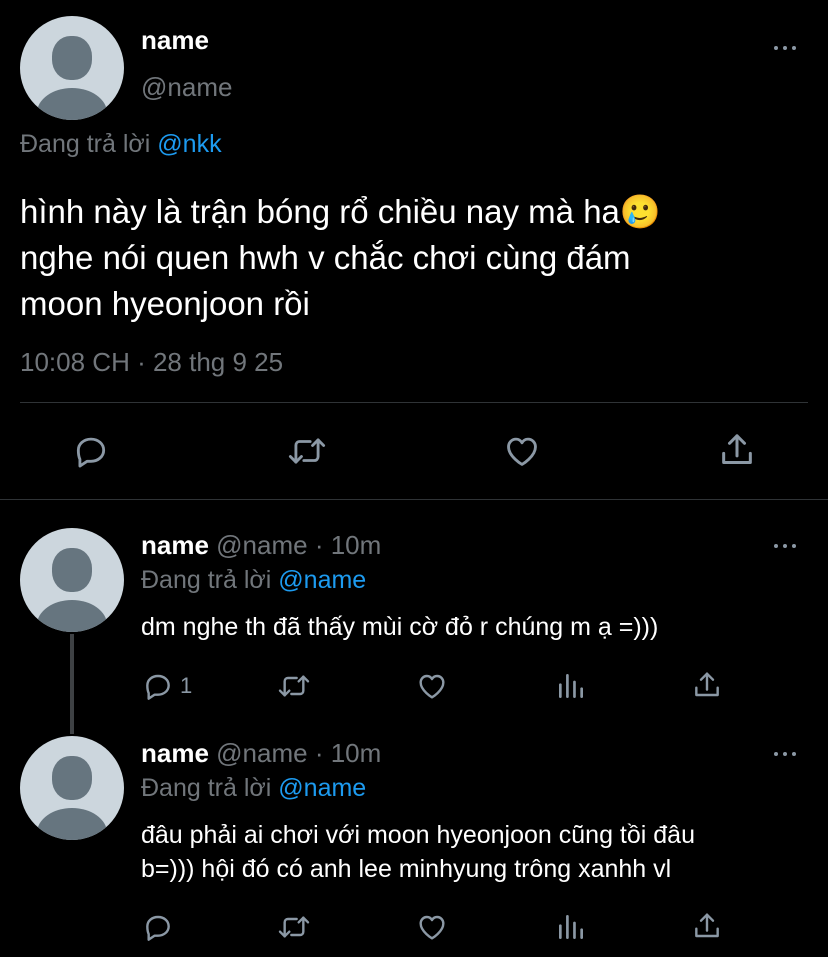 The height and width of the screenshot is (957, 828). What do you see at coordinates (72, 684) in the screenshot?
I see `thread-line` at bounding box center [72, 684].